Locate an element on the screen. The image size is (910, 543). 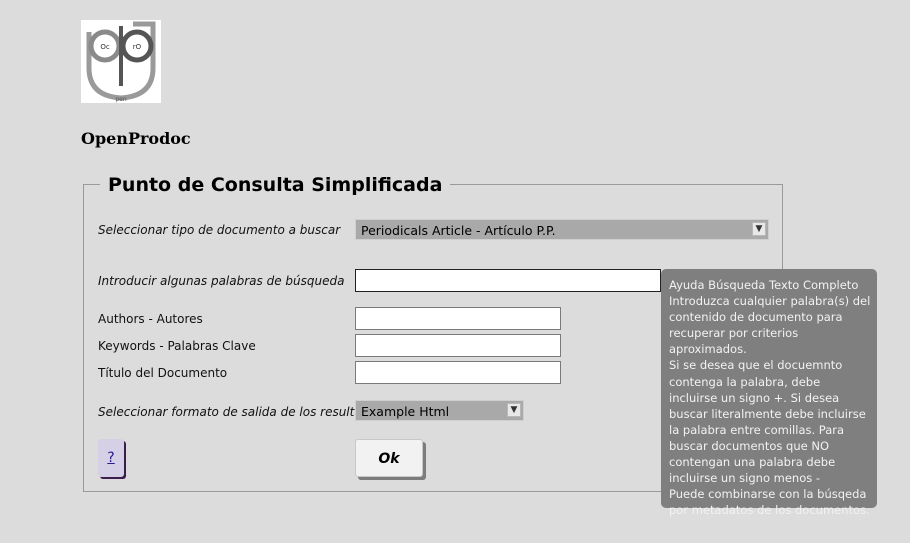
doc-type-value: Periodicals Article - Artículo P.P. is located at coordinates (458, 230).